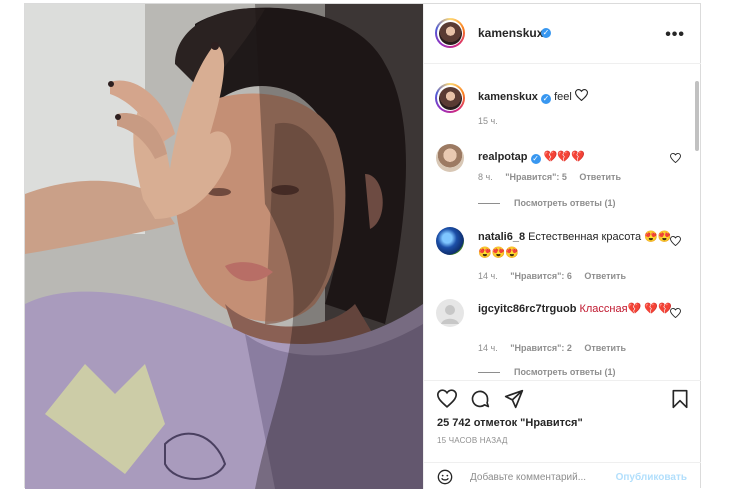 The image size is (730, 490). What do you see at coordinates (508, 97) in the screenshot?
I see `caption-username: kamenskux` at bounding box center [508, 97].